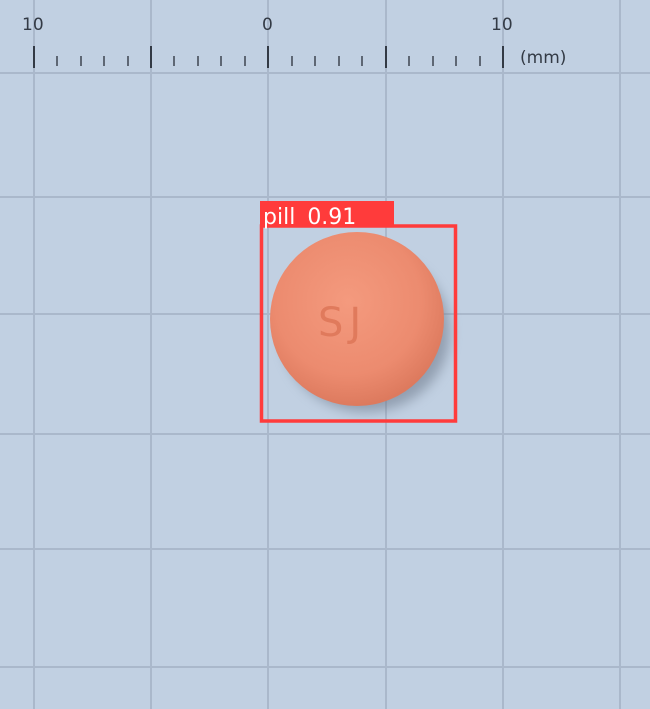 This screenshot has height=709, width=650. Describe the element at coordinates (502, 25) in the screenshot. I see `ruler-label-right: 10` at that location.